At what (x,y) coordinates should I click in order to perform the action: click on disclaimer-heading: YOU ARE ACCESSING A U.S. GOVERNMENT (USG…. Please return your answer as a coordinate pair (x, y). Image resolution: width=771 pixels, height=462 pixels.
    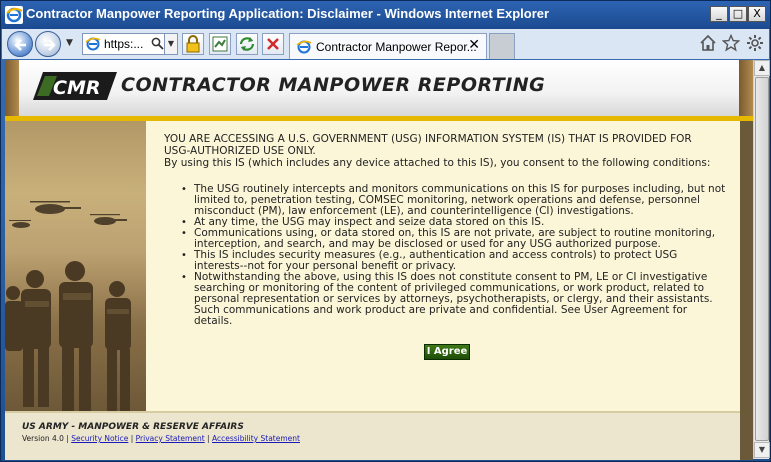
    Looking at the image, I should click on (450, 151).